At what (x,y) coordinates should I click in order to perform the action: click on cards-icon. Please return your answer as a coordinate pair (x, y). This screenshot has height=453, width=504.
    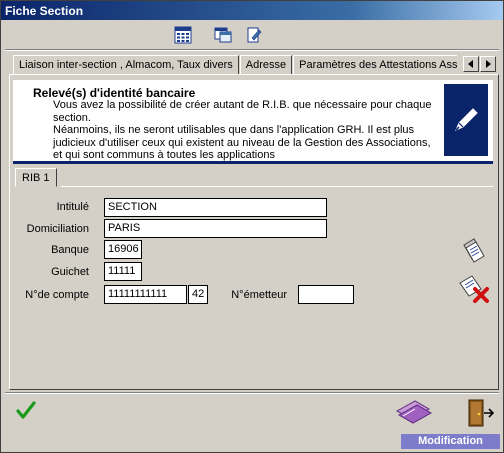
    Looking at the image, I should click on (414, 412).